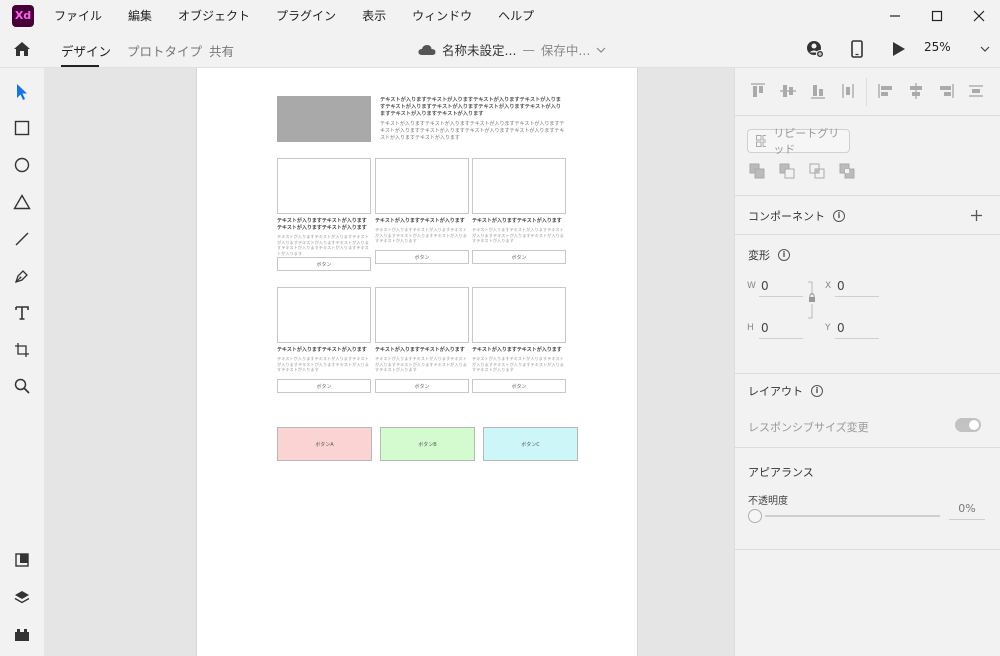  Describe the element at coordinates (886, 91) in the screenshot. I see `align-left-icon` at that location.